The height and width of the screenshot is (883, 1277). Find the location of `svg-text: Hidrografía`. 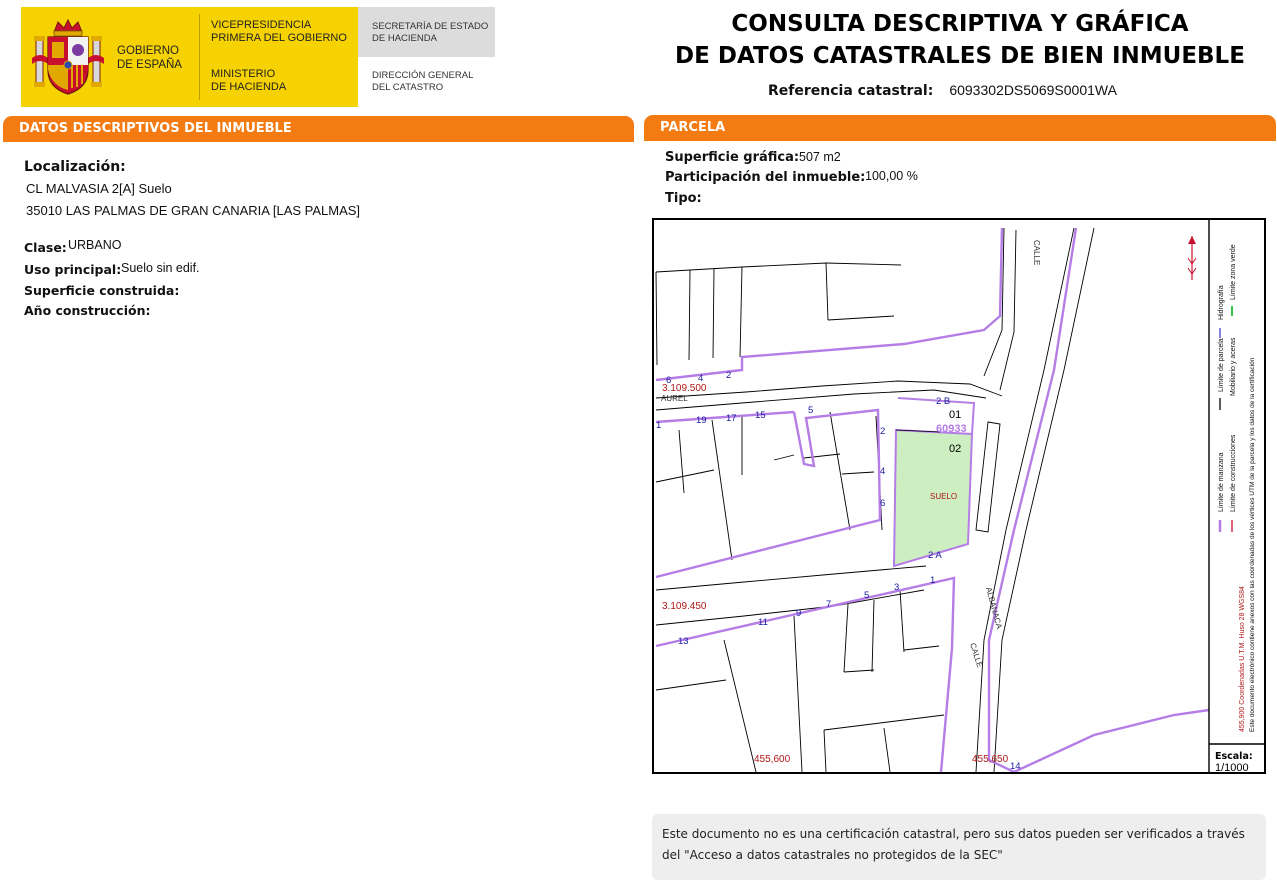

svg-text: Hidrografía is located at coordinates (1221, 302).